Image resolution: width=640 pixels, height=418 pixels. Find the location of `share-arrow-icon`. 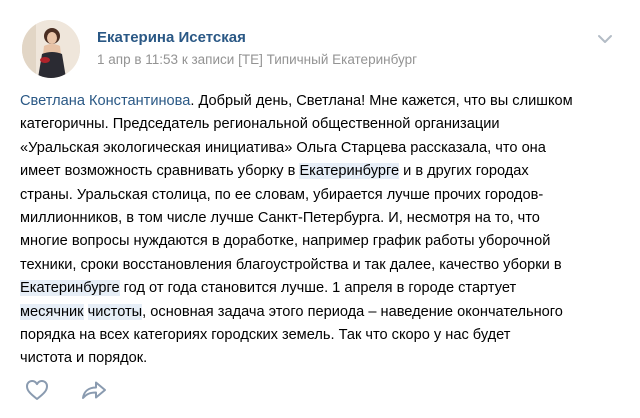

share-arrow-icon is located at coordinates (94, 390).